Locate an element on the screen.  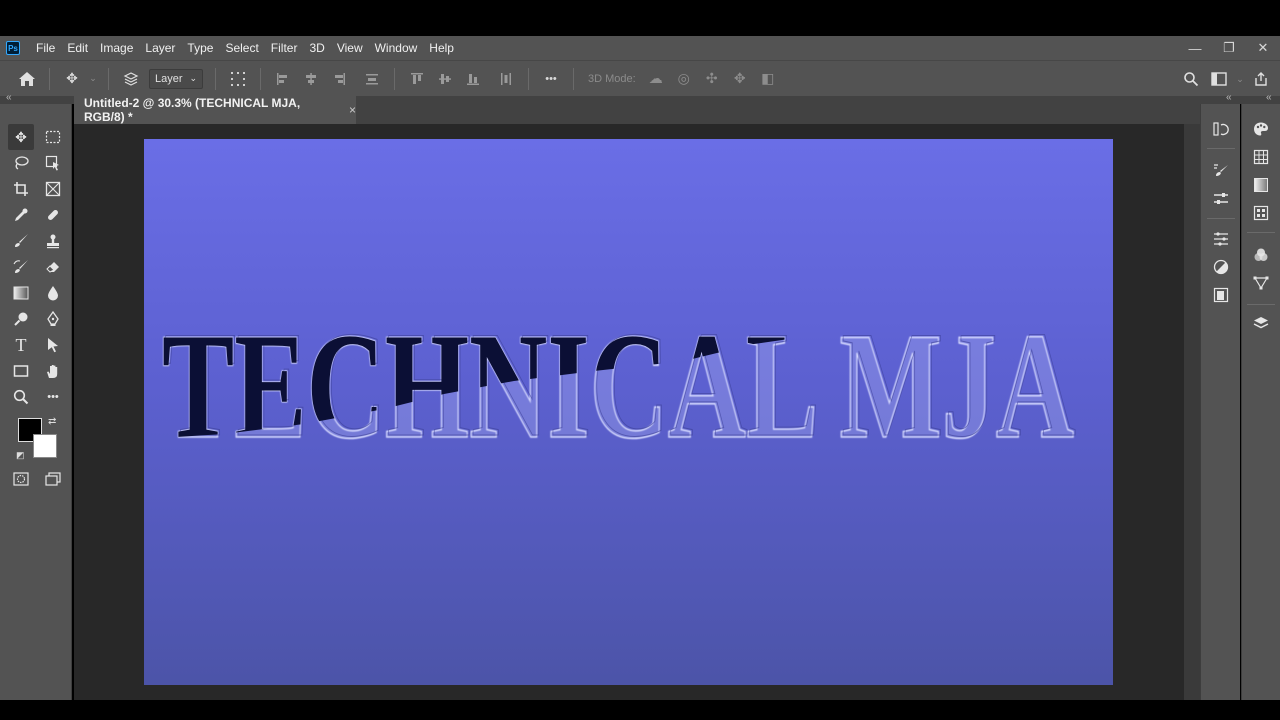
layers-panel-icon is located at coordinates (1261, 323).